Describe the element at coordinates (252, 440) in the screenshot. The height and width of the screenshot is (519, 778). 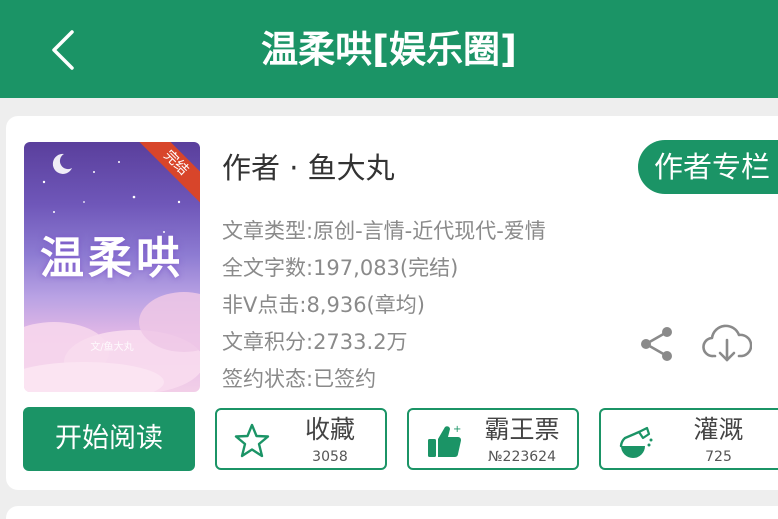
I see `star-icon` at that location.